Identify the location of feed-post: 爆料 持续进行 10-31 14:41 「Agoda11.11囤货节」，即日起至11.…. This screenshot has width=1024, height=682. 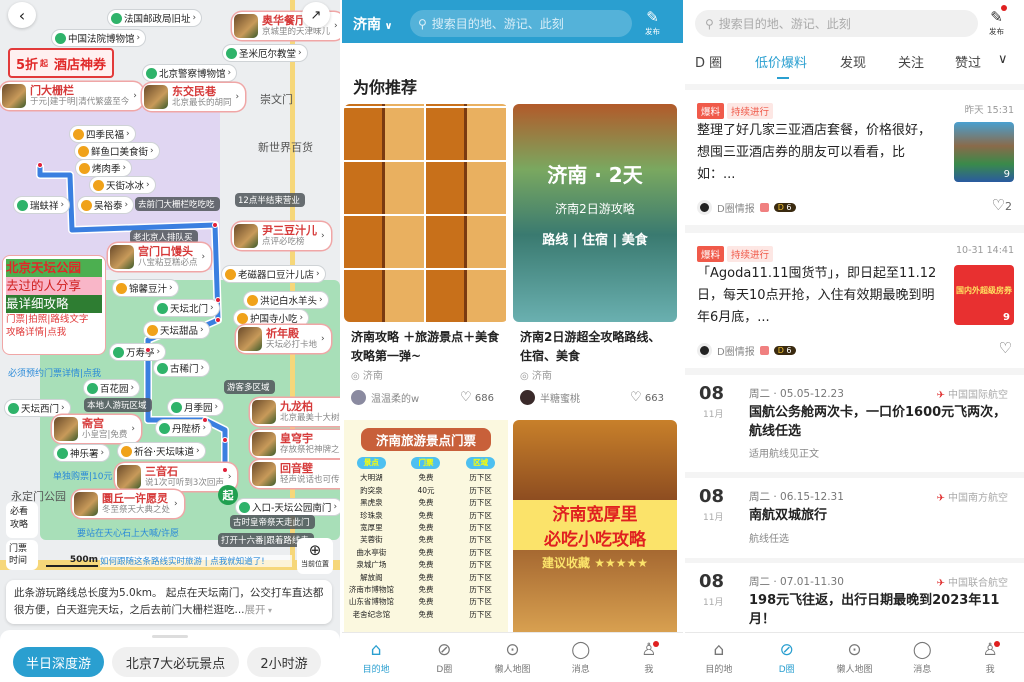
(854, 300).